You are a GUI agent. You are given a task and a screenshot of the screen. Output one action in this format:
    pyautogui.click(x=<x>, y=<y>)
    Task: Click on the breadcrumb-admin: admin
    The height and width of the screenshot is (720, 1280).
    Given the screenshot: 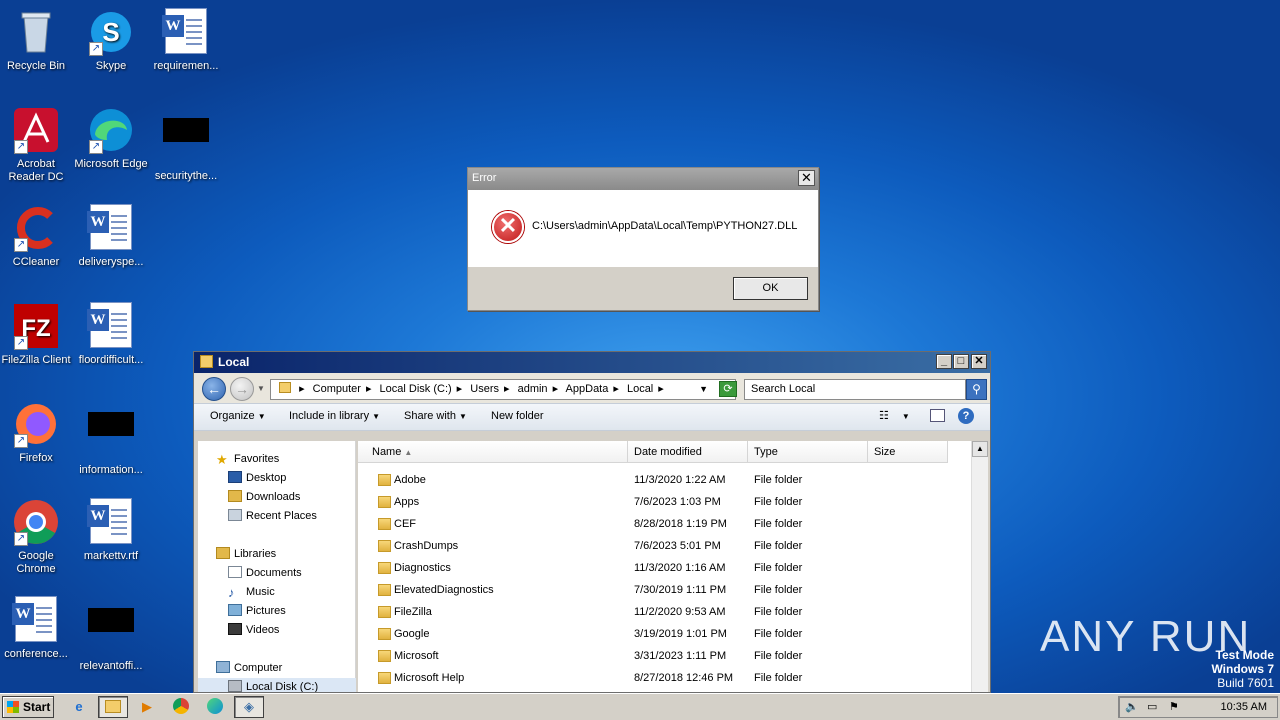 What is the action you would take?
    pyautogui.click(x=533, y=389)
    